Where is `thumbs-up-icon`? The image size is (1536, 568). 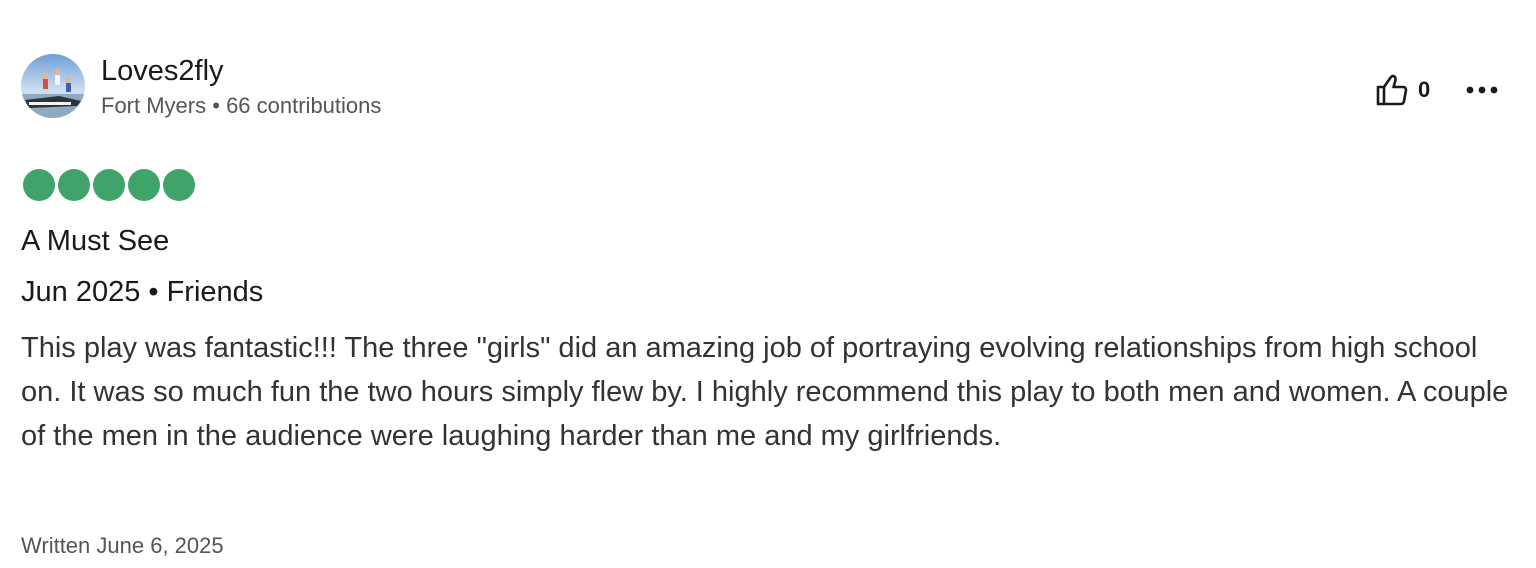
thumbs-up-icon is located at coordinates (1392, 90).